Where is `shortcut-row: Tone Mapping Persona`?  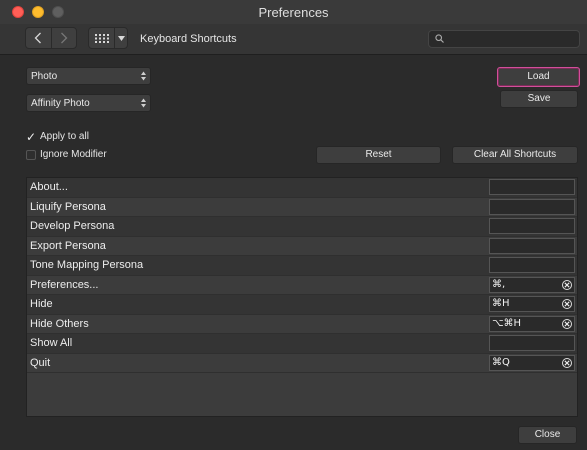
shortcut-row: Tone Mapping Persona is located at coordinates (302, 266).